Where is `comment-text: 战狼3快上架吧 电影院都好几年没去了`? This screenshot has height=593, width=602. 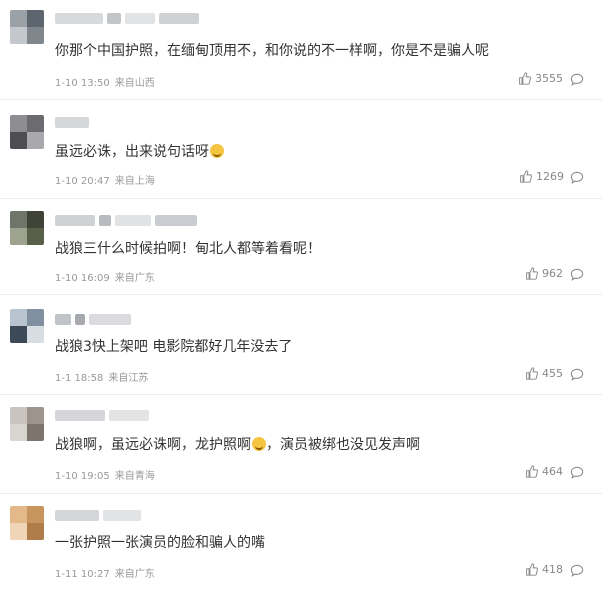 comment-text: 战狼3快上架吧 电影院都好几年没去了 is located at coordinates (174, 347).